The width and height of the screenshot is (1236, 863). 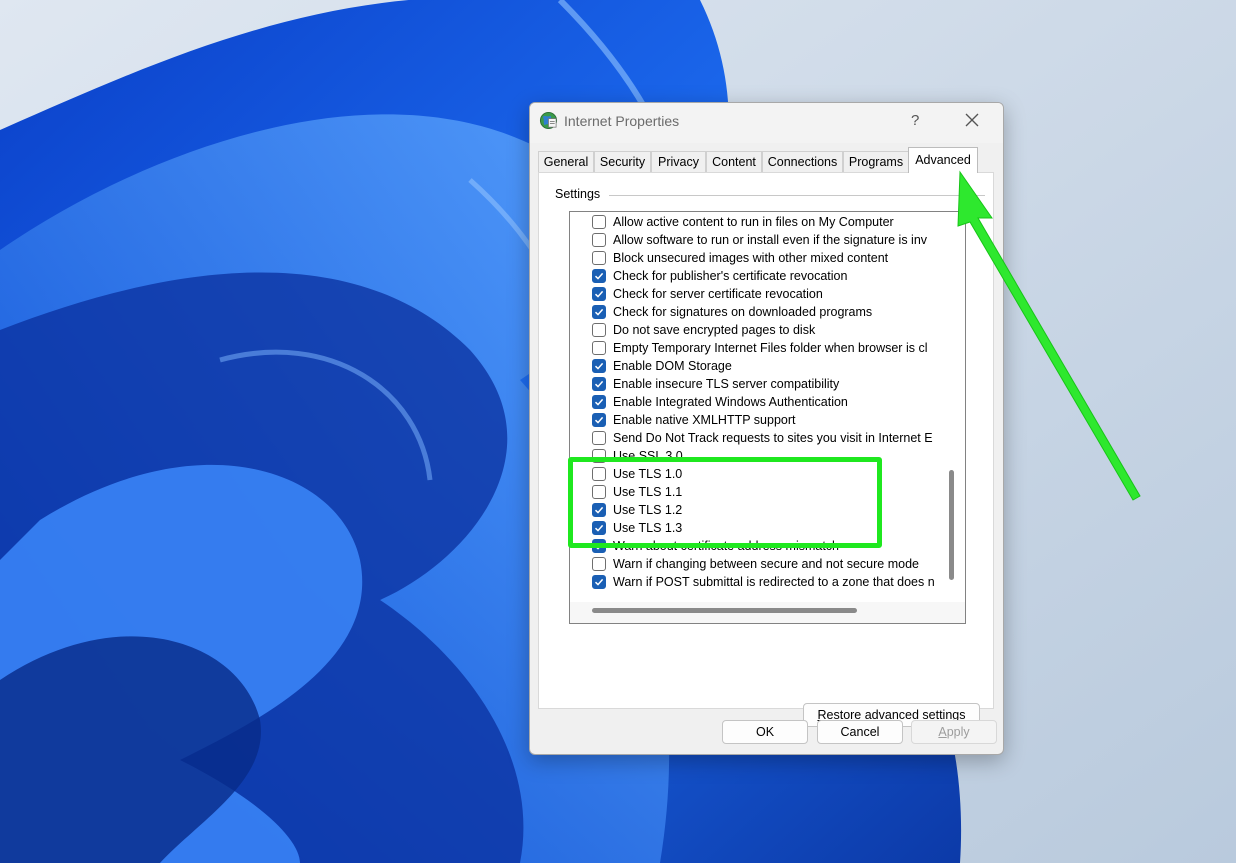 I want to click on settings-item: Enable native XMLHTTP support, so click(x=768, y=421).